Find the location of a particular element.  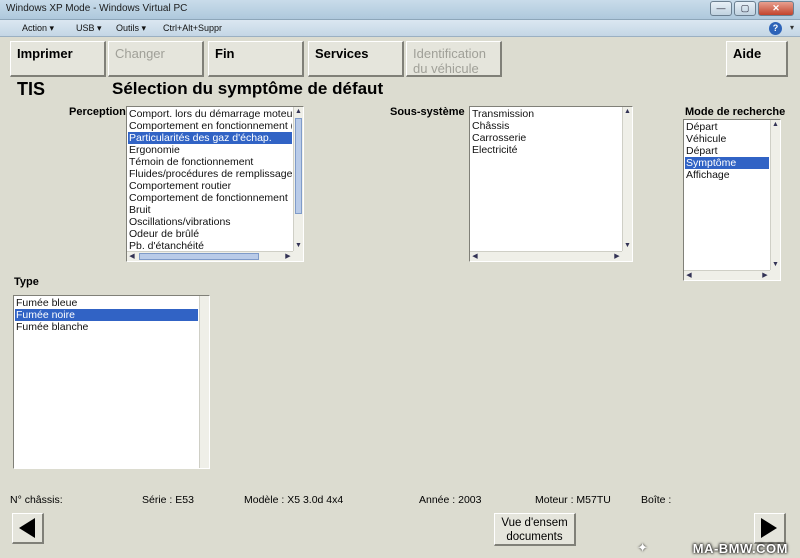

perception-list-item: Odeur de brûlé is located at coordinates (210, 234).